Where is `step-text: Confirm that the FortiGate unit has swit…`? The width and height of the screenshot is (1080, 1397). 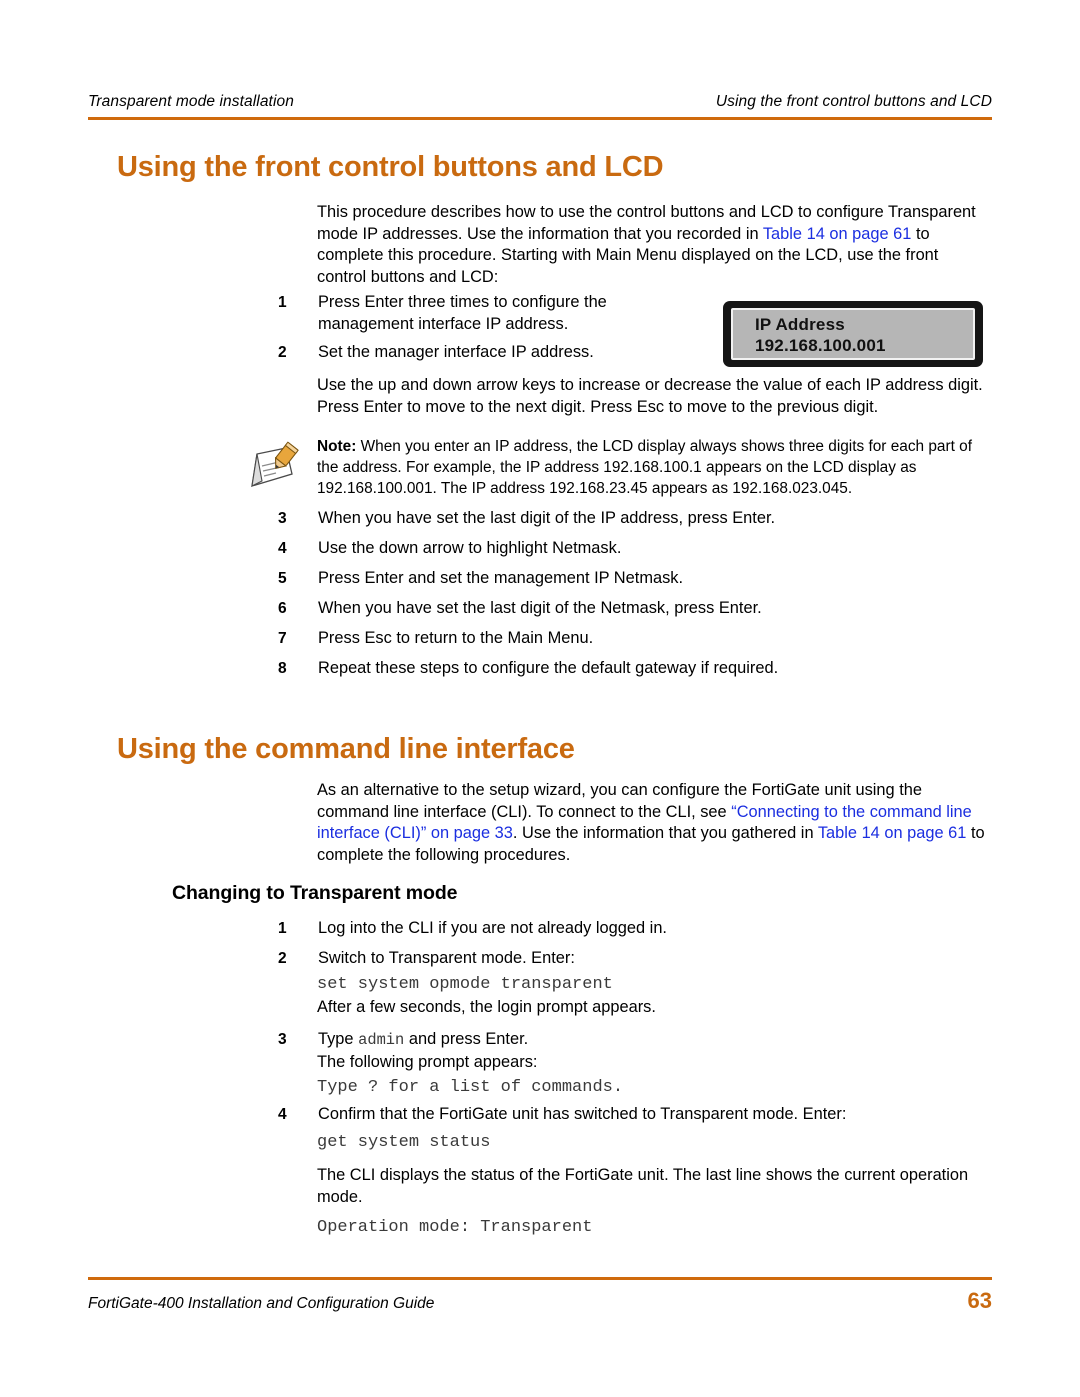 step-text: Confirm that the FortiGate unit has swit… is located at coordinates (582, 1114).